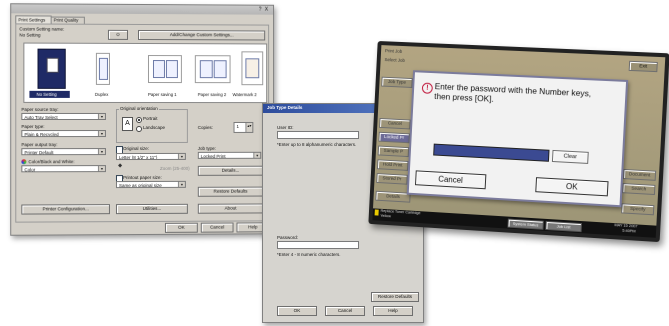 The image size is (669, 326). I want to click on orientation-page-icon: A, so click(127, 124).